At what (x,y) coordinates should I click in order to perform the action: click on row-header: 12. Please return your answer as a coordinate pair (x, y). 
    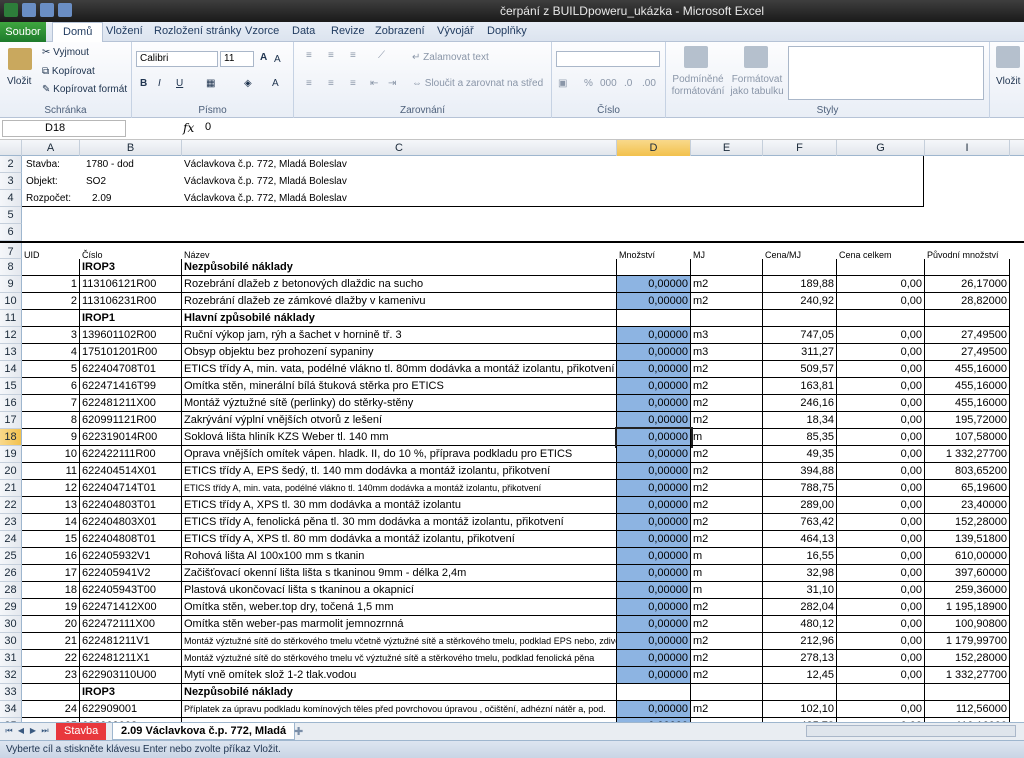
    Looking at the image, I should click on (11, 335).